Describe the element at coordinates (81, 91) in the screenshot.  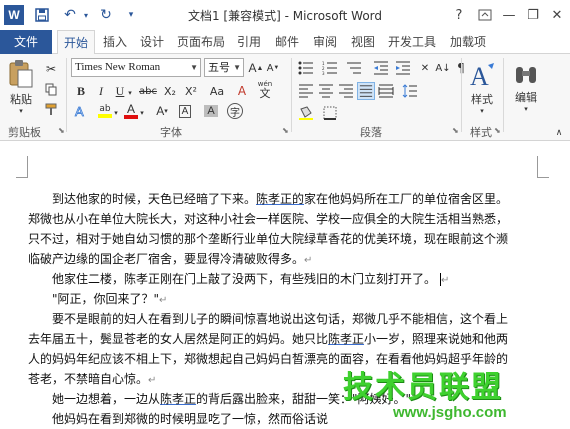
I see `bold-button: B` at that location.